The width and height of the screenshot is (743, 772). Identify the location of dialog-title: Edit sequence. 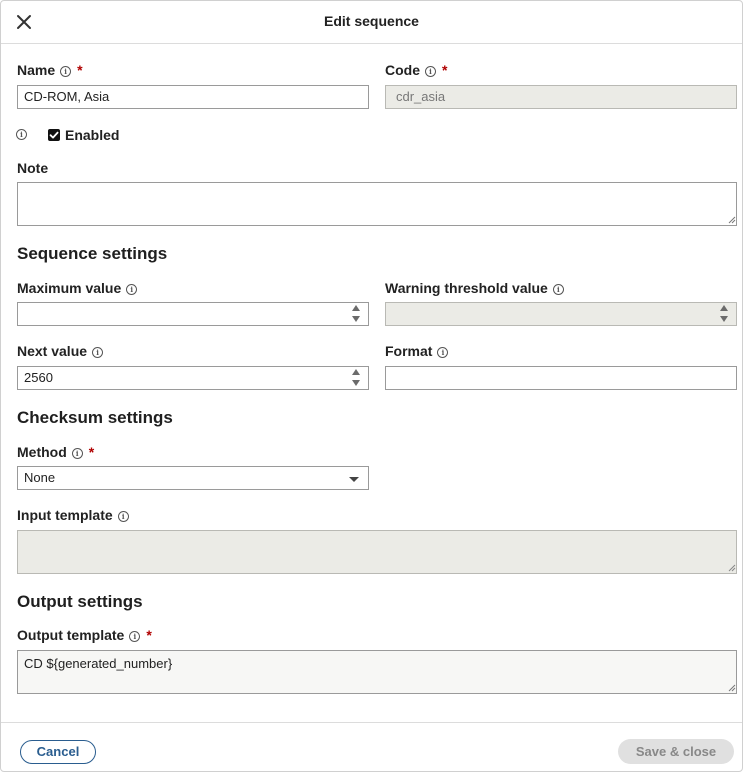
(371, 21).